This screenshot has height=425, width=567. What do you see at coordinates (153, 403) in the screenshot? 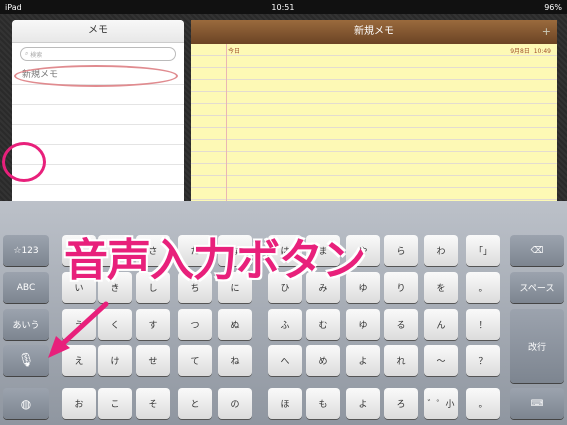
I see `kana-key: そ` at bounding box center [153, 403].